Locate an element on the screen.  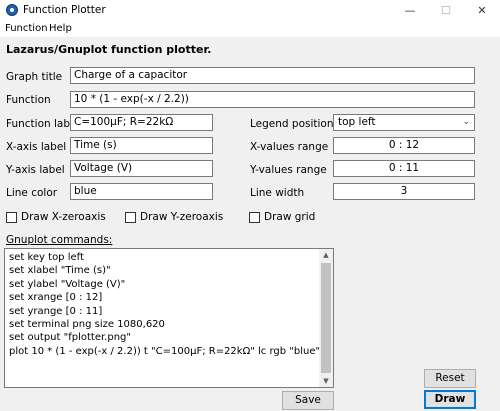
app-icon is located at coordinates (12, 10).